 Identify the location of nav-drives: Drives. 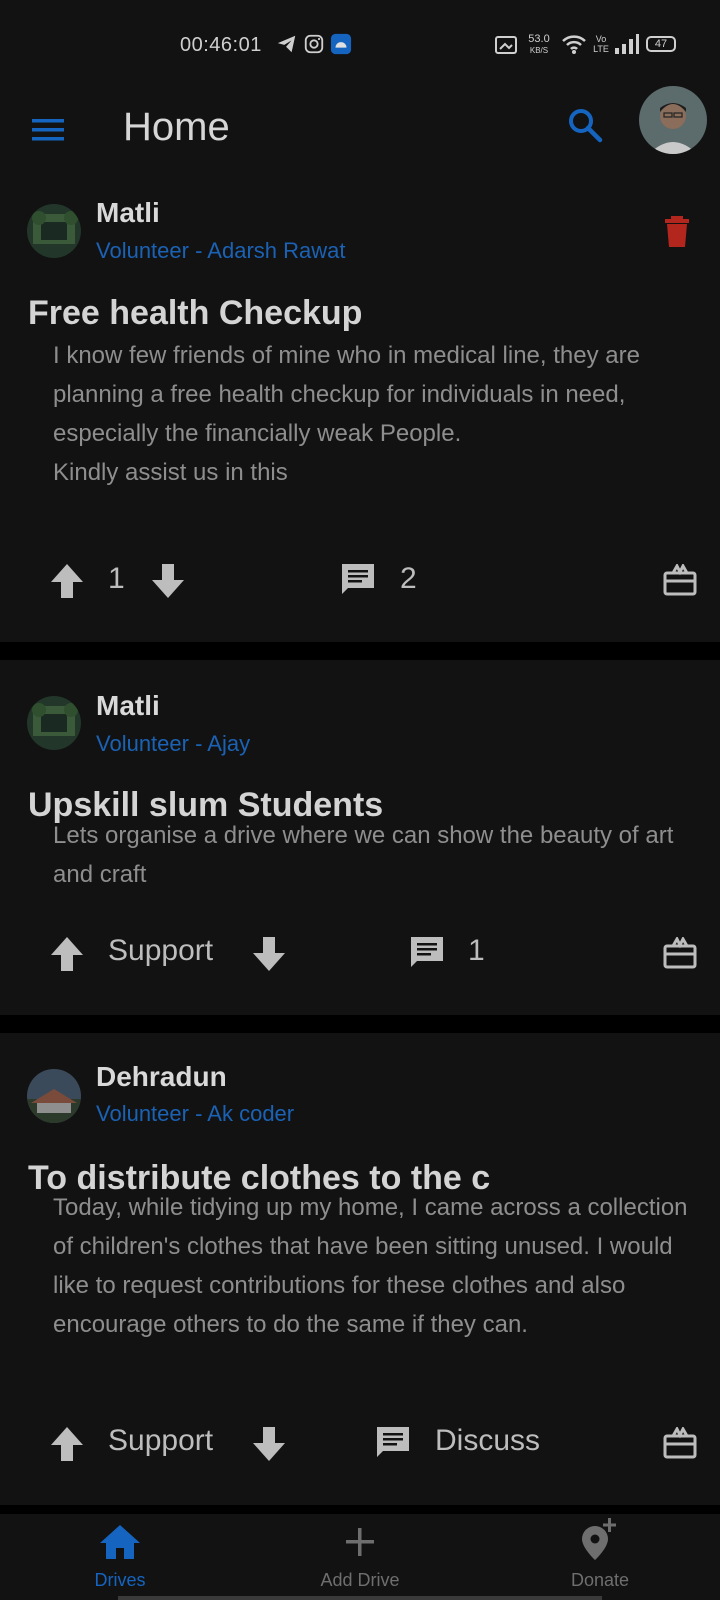
(120, 1557).